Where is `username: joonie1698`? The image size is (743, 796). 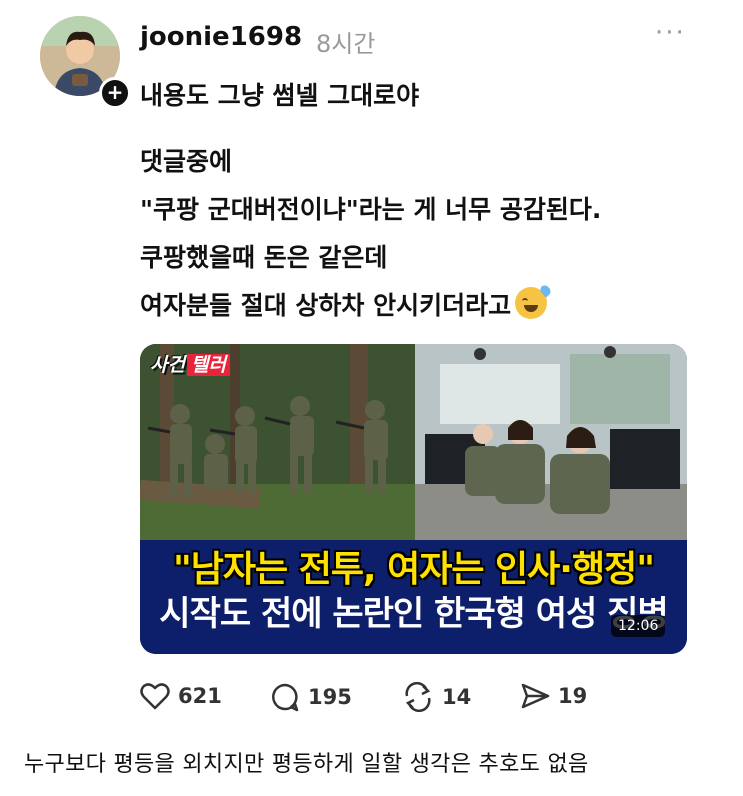 username: joonie1698 is located at coordinates (221, 37).